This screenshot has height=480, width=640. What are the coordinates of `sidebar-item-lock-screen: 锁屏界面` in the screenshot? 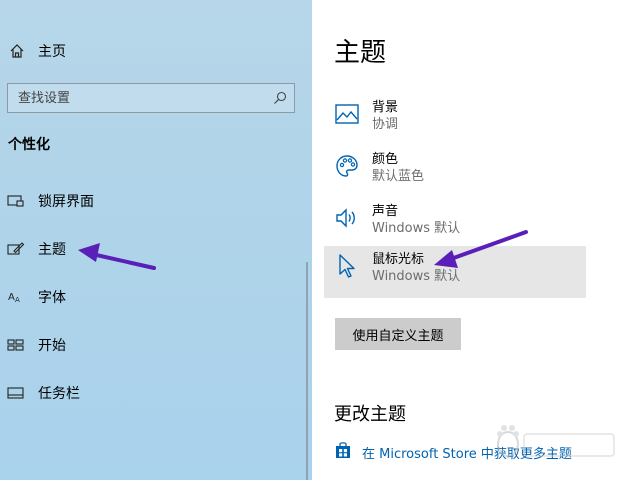 It's located at (152, 201).